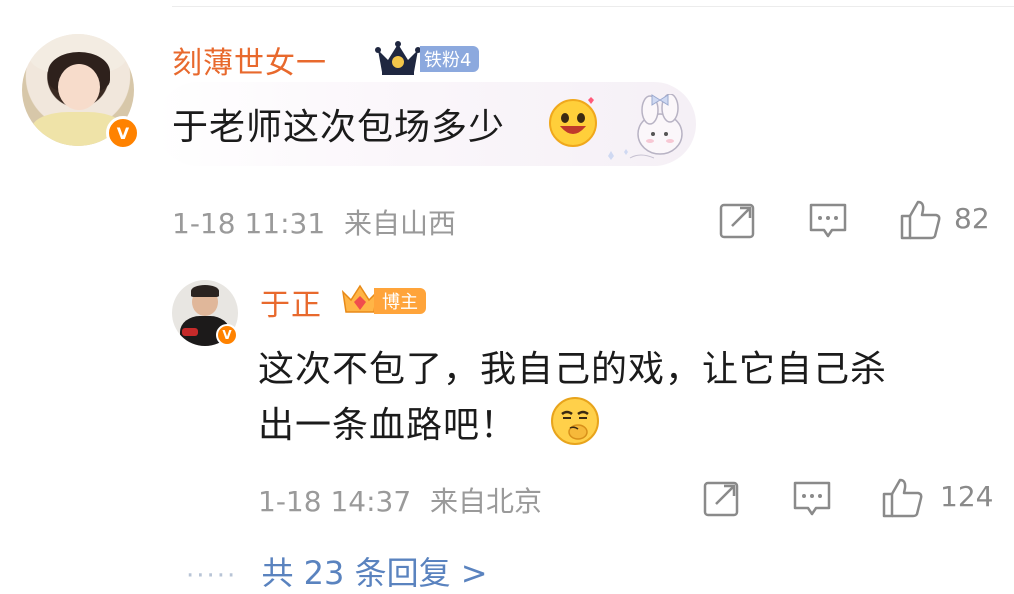 This screenshot has height=594, width=1014. What do you see at coordinates (291, 302) in the screenshot?
I see `reply-username: 于正` at bounding box center [291, 302].